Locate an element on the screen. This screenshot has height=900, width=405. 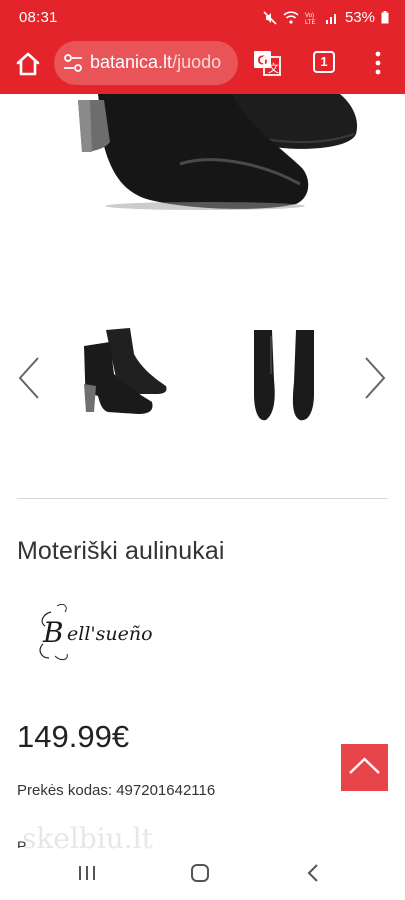
brand-logo: B ell'sueño is located at coordinates (113, 633).